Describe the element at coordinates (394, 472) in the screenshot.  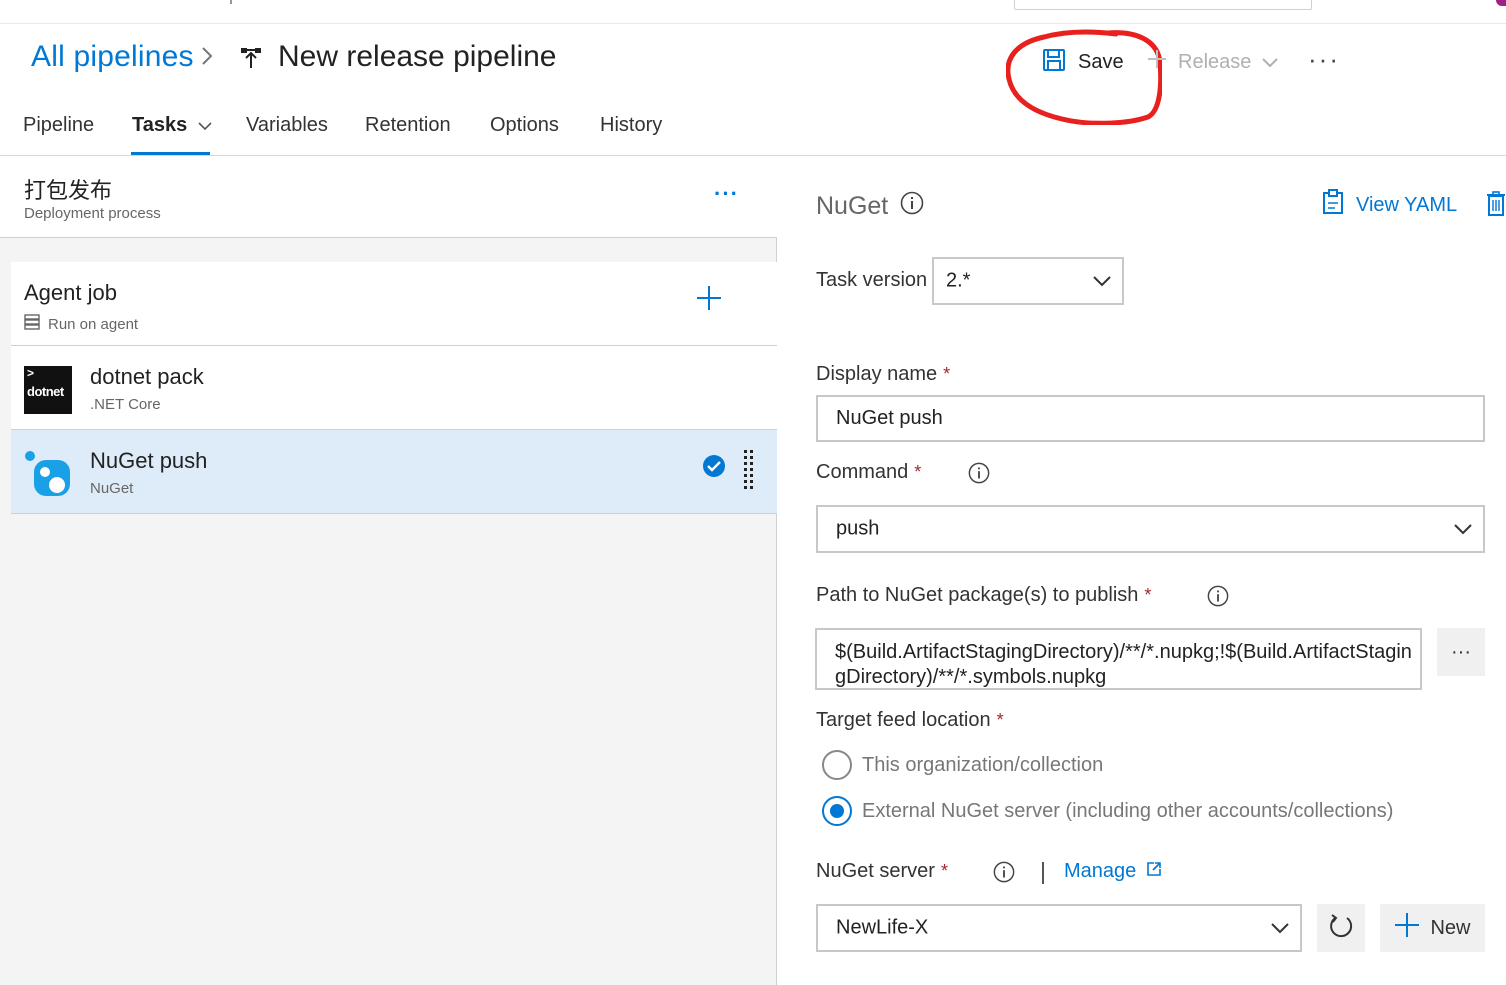
I see `task-row-nuget-push: NuGet push NuGet` at that location.